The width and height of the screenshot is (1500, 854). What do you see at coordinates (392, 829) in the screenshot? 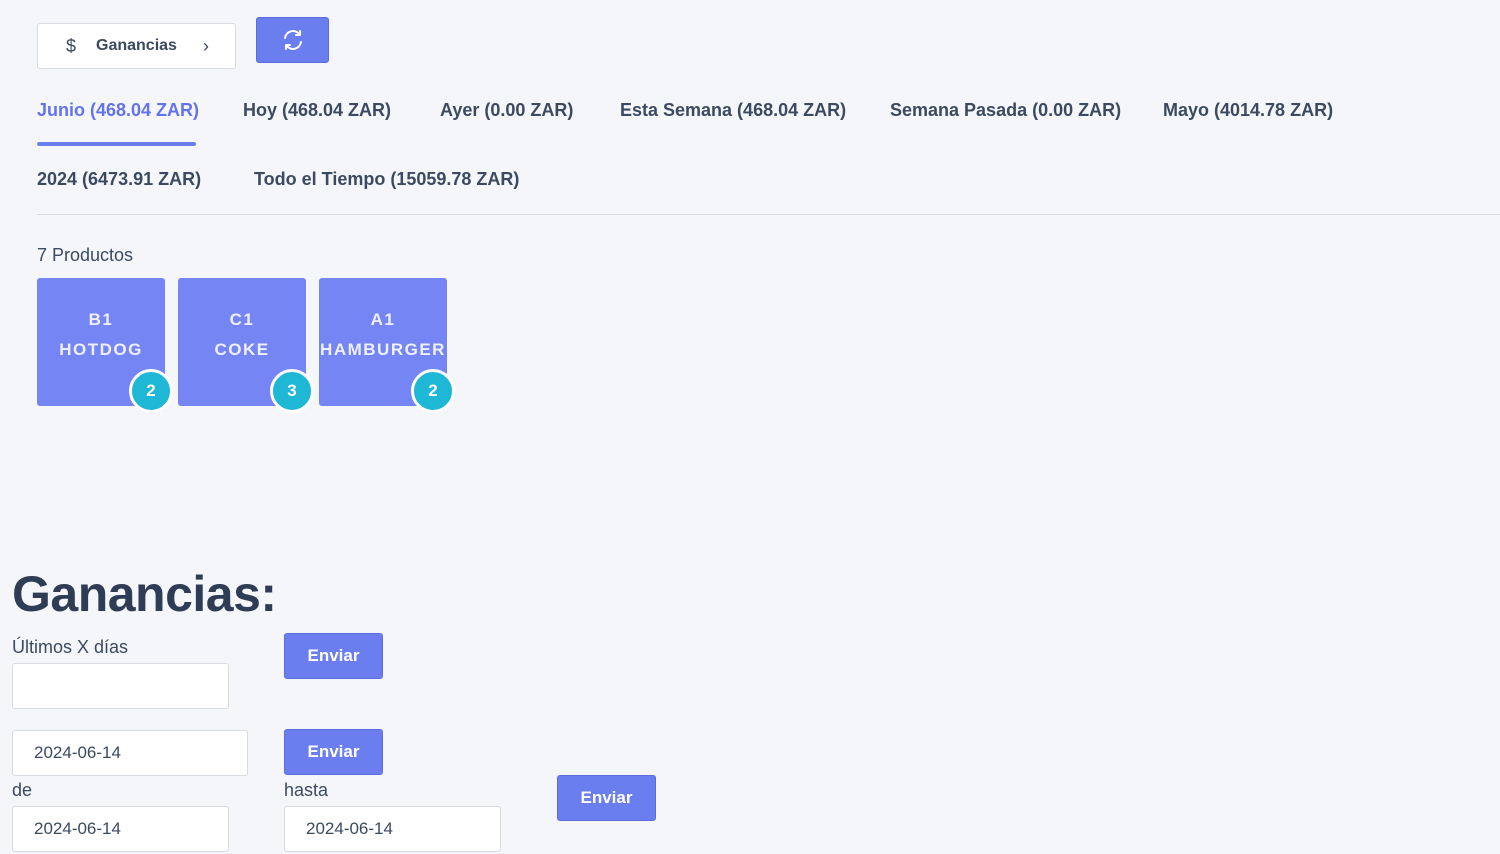
I see `to-date-input` at bounding box center [392, 829].